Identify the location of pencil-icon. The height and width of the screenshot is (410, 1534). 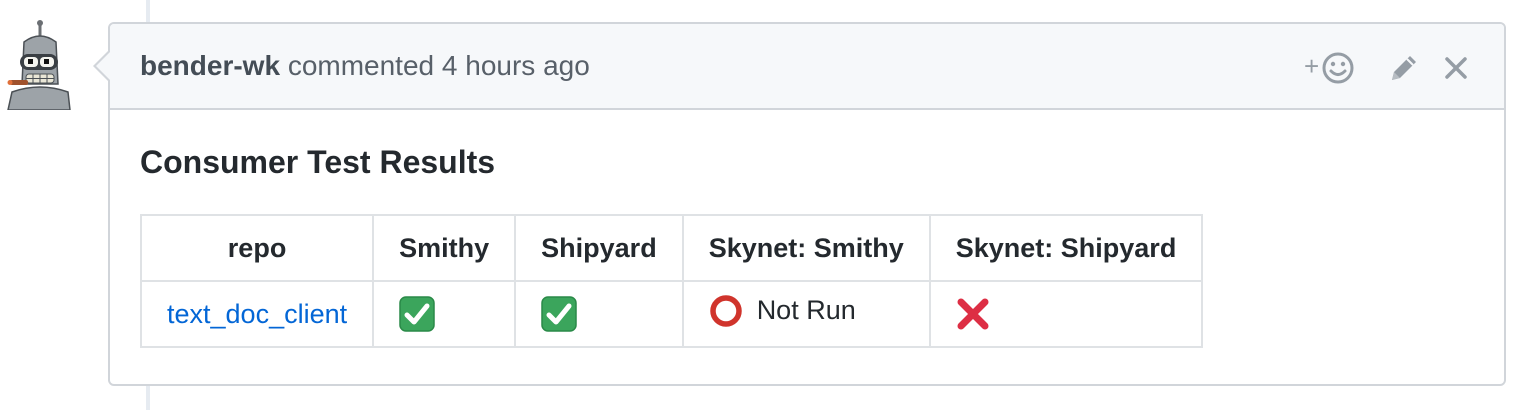
(1404, 68).